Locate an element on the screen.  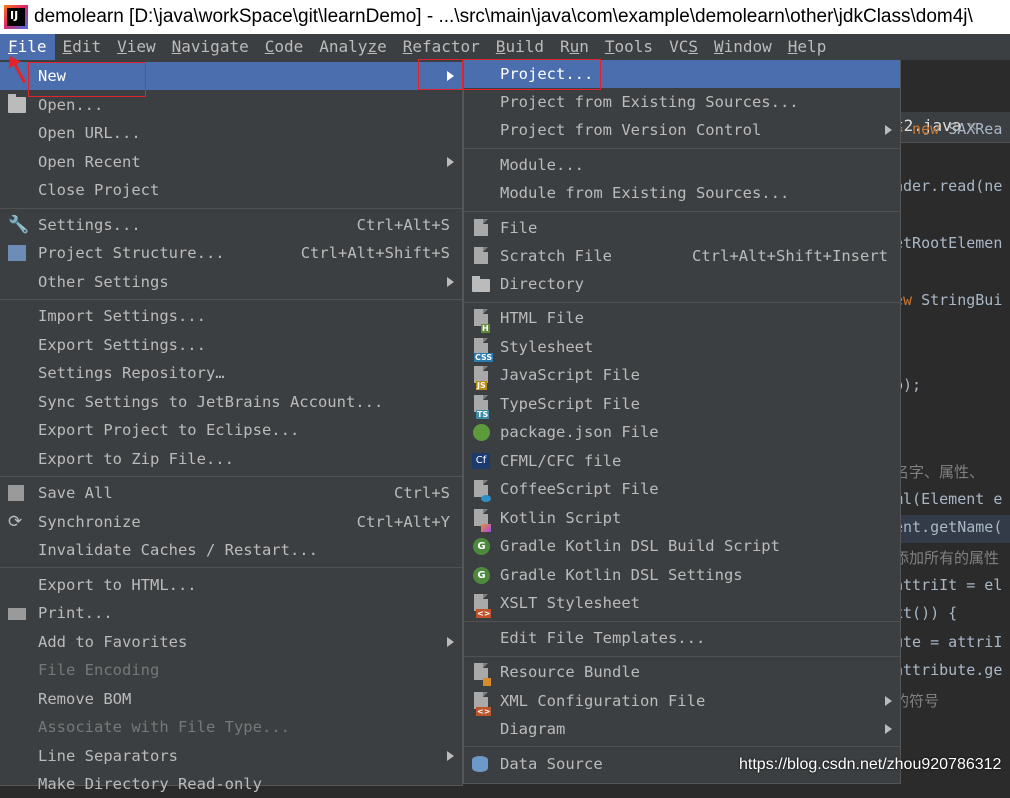
menu-item-cfml-file: Cf CFML/CFC file is located at coordinates (682, 461).